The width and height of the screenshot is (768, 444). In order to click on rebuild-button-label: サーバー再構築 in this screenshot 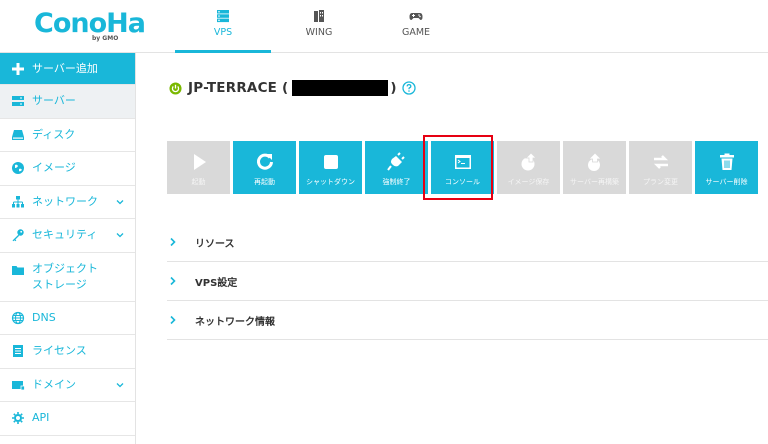, I will do `click(594, 182)`.